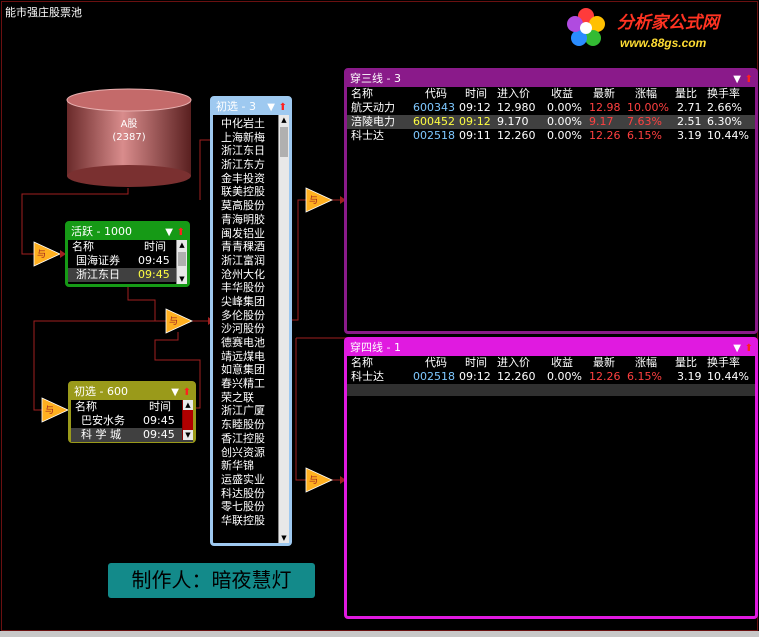 The height and width of the screenshot is (637, 759). Describe the element at coordinates (132, 421) in the screenshot. I see `table-row: 巴安水务 09:45` at that location.